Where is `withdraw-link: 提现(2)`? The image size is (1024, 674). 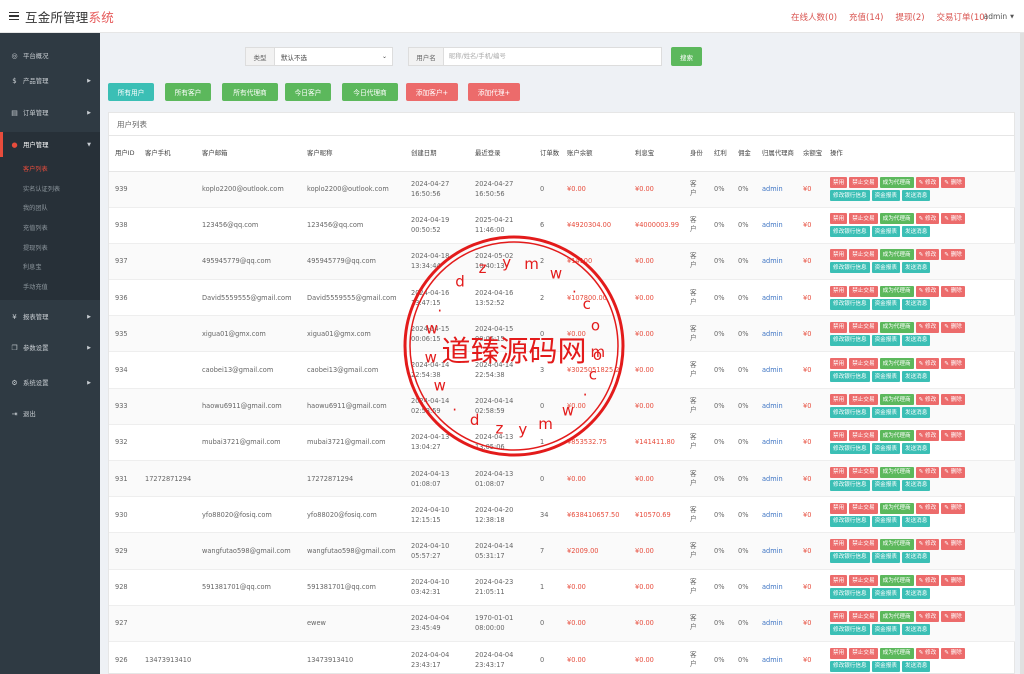 withdraw-link: 提现(2) is located at coordinates (910, 17).